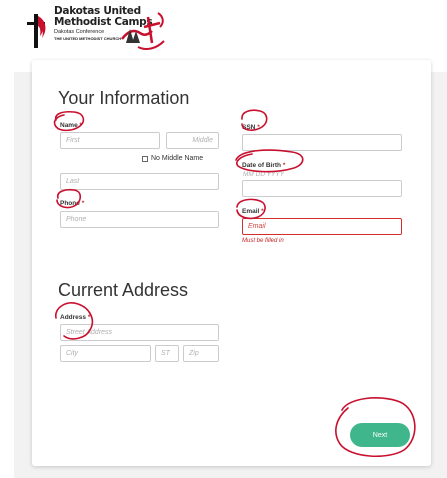 The width and height of the screenshot is (447, 478). Describe the element at coordinates (380, 435) in the screenshot. I see `next-button: Next` at that location.